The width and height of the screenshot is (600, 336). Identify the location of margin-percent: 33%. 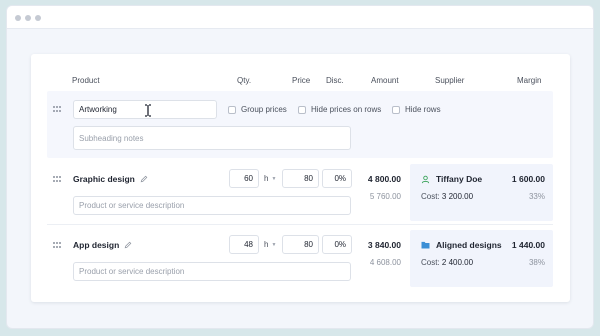
(536, 196).